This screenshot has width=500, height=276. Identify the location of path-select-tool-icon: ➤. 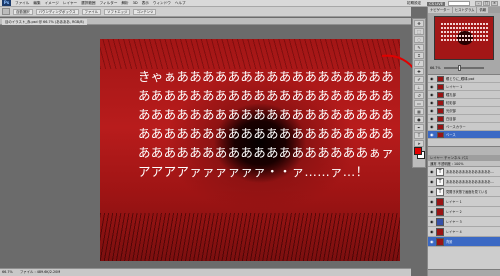
(419, 143).